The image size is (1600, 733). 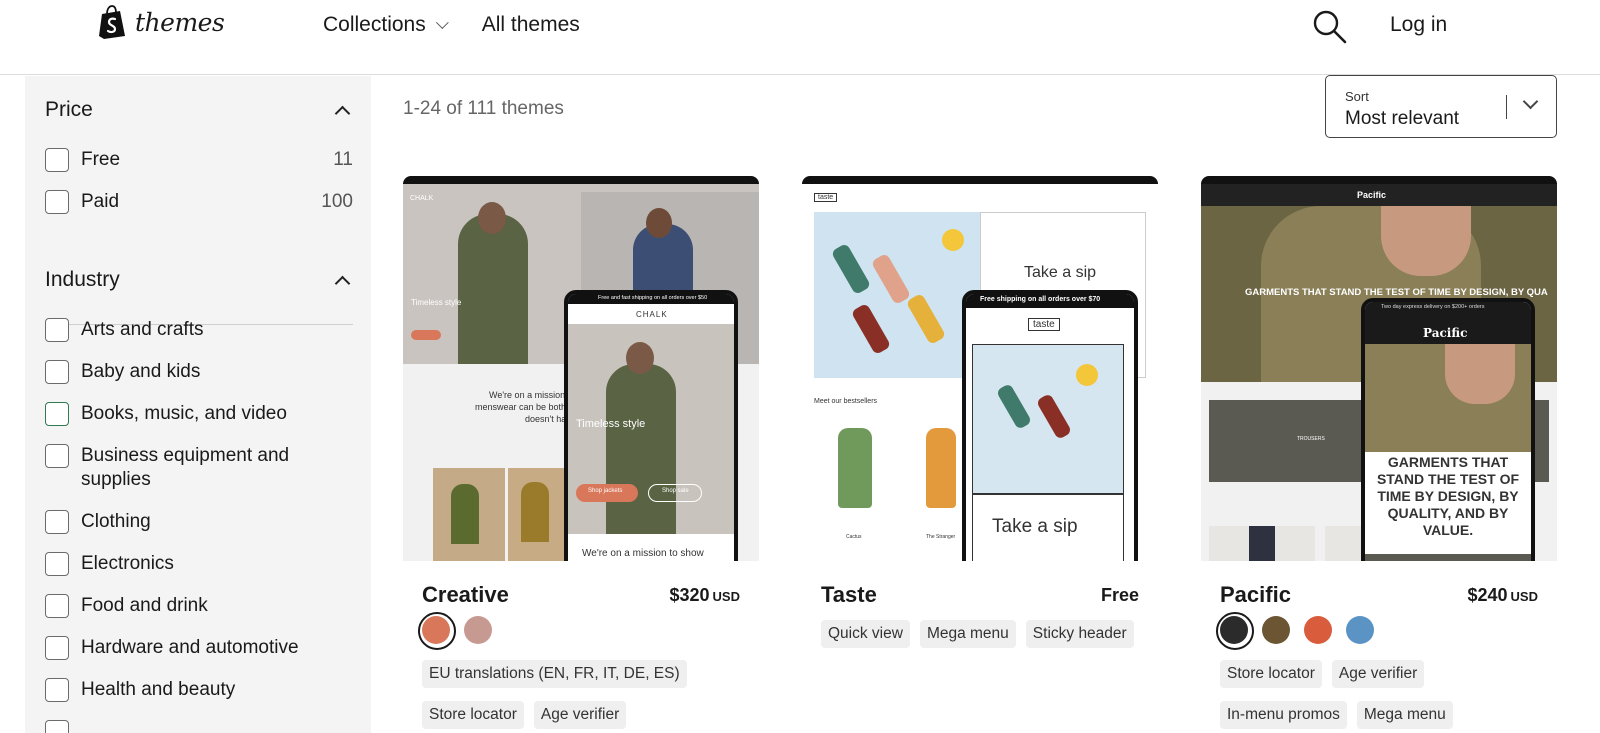 I want to click on nav-all-themes: All themes, so click(x=531, y=25).